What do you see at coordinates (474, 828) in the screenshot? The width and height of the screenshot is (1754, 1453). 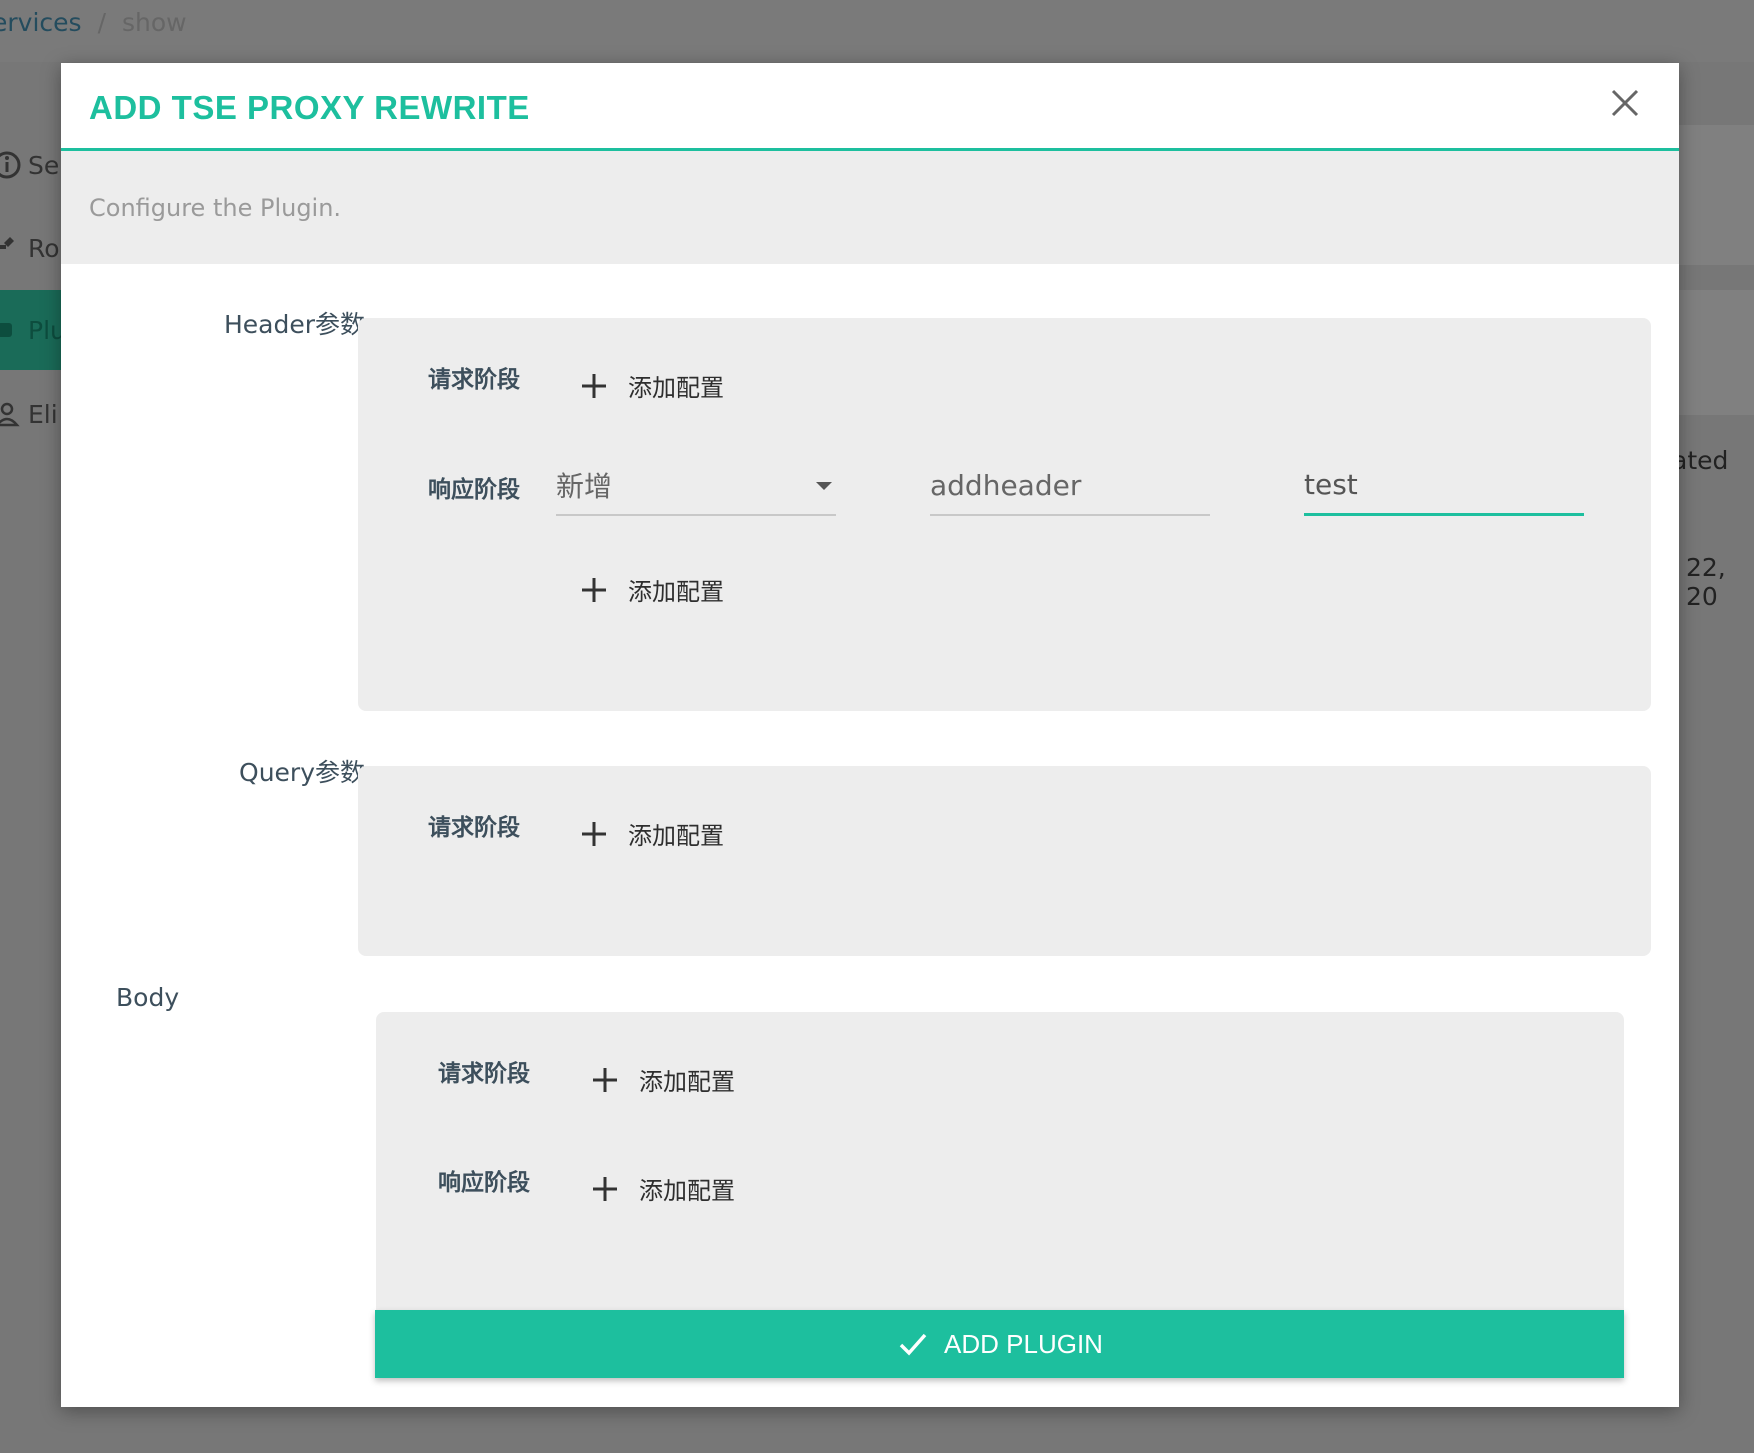 I see `query-request-stage-label: 请求阶段` at bounding box center [474, 828].